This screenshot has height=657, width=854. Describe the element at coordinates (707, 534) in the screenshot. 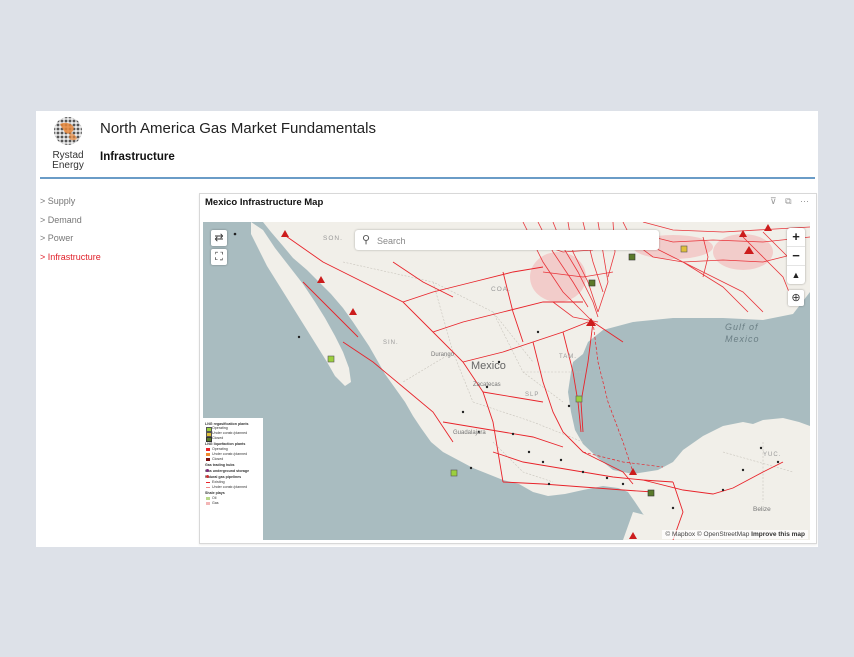

I see `attribution-text: © Mapbox © OpenStreetMap` at that location.